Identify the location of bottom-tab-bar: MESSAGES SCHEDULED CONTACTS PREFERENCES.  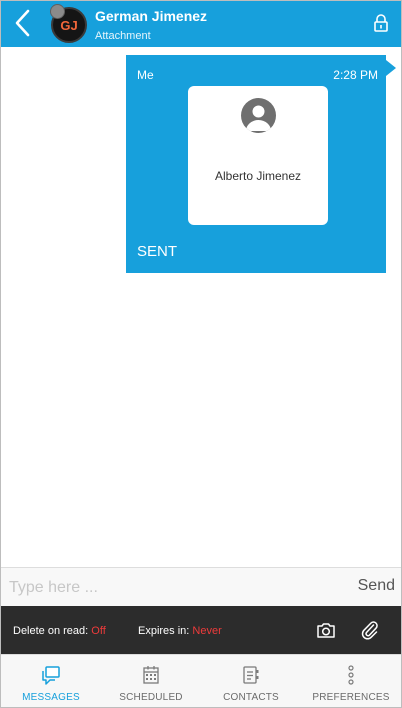
(201, 680).